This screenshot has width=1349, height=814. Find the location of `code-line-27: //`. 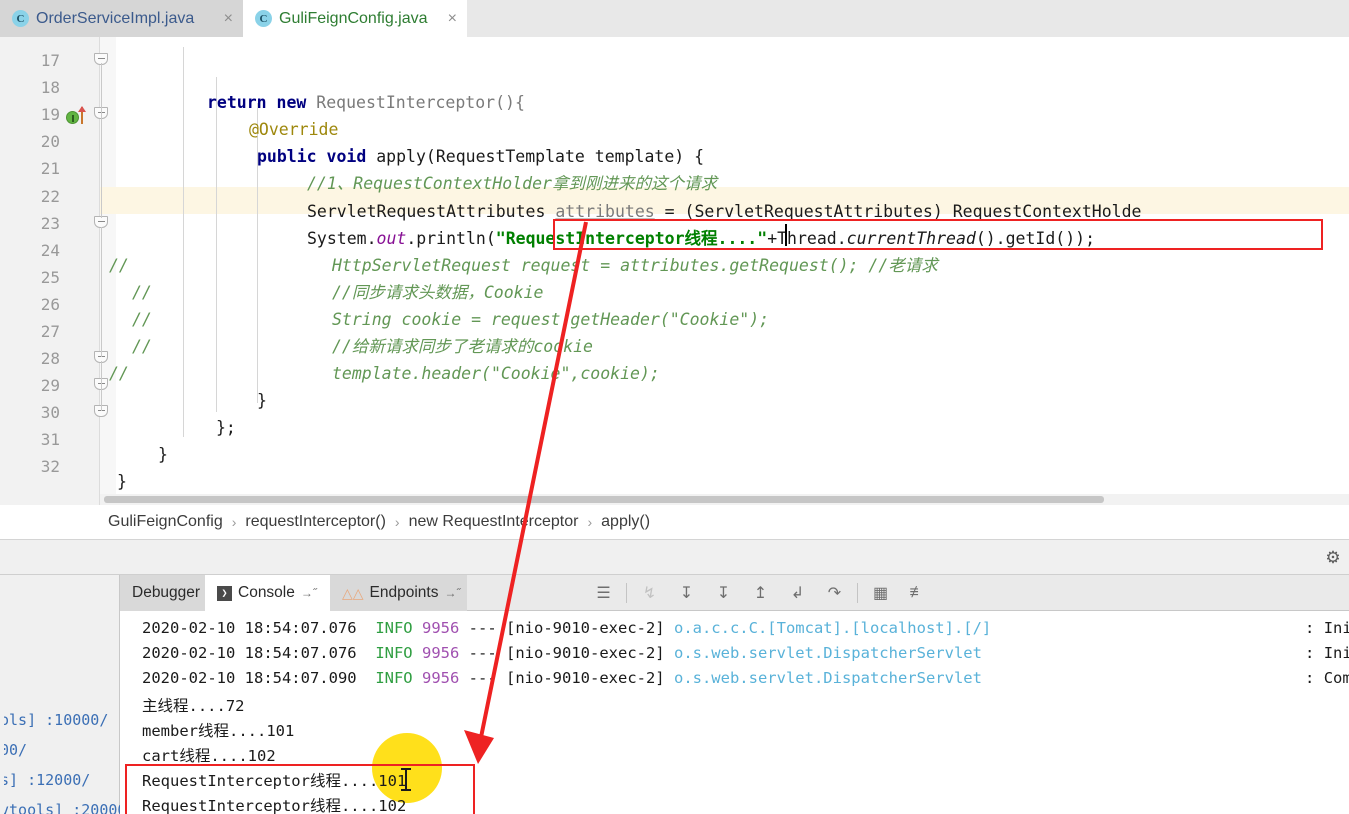

code-line-27: // is located at coordinates (119, 373).